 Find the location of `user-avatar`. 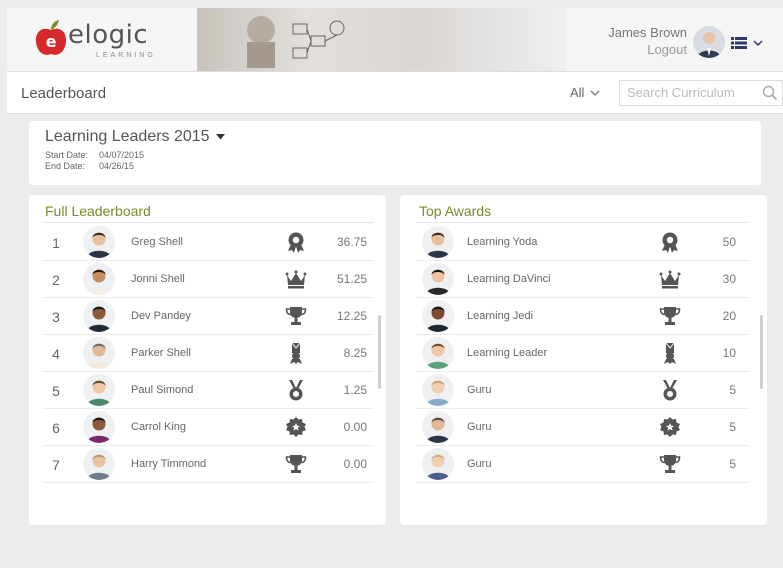

user-avatar is located at coordinates (709, 42).